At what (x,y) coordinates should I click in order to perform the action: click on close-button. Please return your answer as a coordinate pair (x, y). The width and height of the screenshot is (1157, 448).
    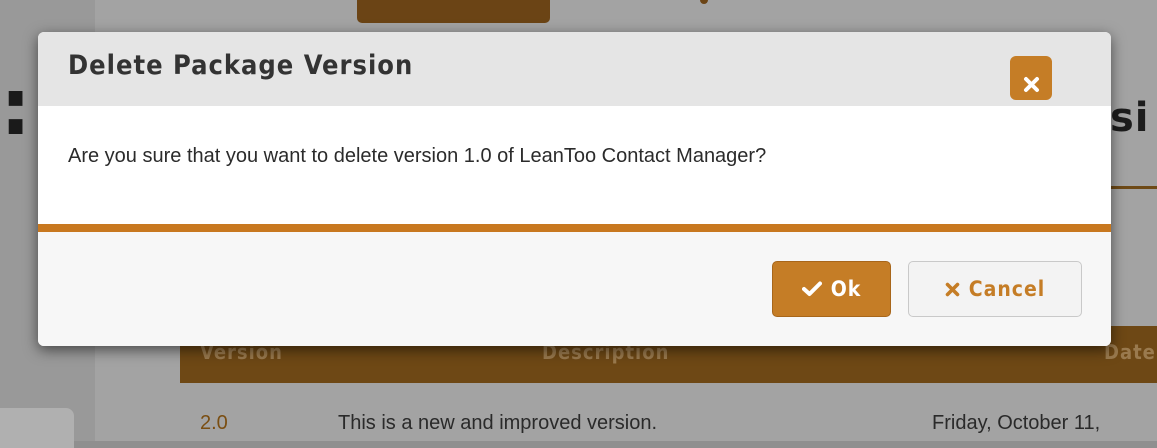
    Looking at the image, I should click on (1031, 78).